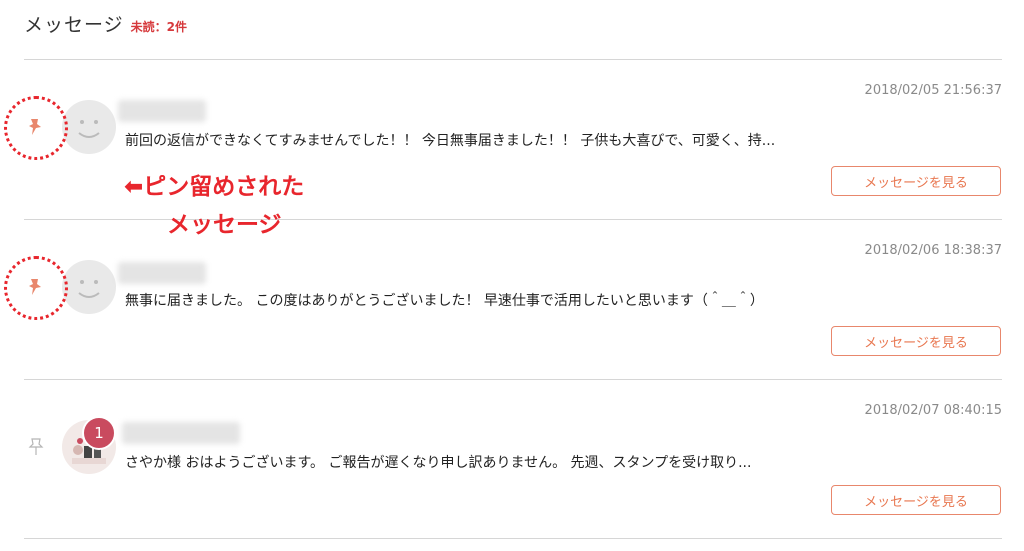  I want to click on arrow-left-icon: ⬅, so click(134, 187).